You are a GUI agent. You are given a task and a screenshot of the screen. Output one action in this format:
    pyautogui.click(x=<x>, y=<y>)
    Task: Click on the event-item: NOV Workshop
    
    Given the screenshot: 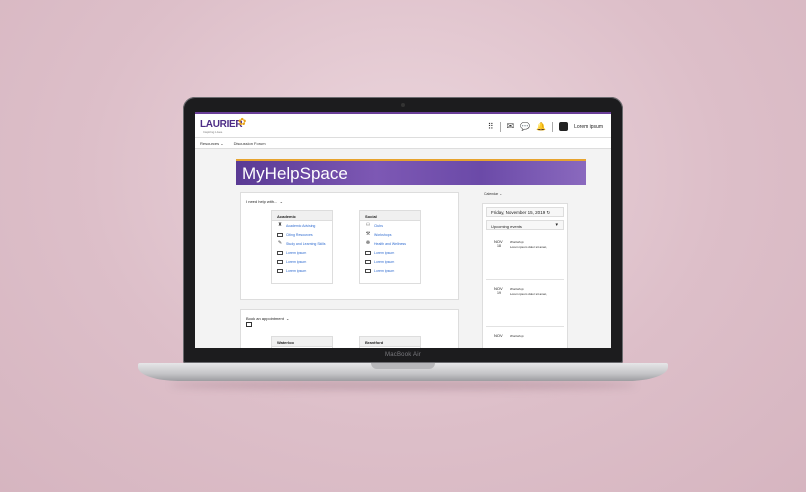 What is the action you would take?
    pyautogui.click(x=525, y=339)
    